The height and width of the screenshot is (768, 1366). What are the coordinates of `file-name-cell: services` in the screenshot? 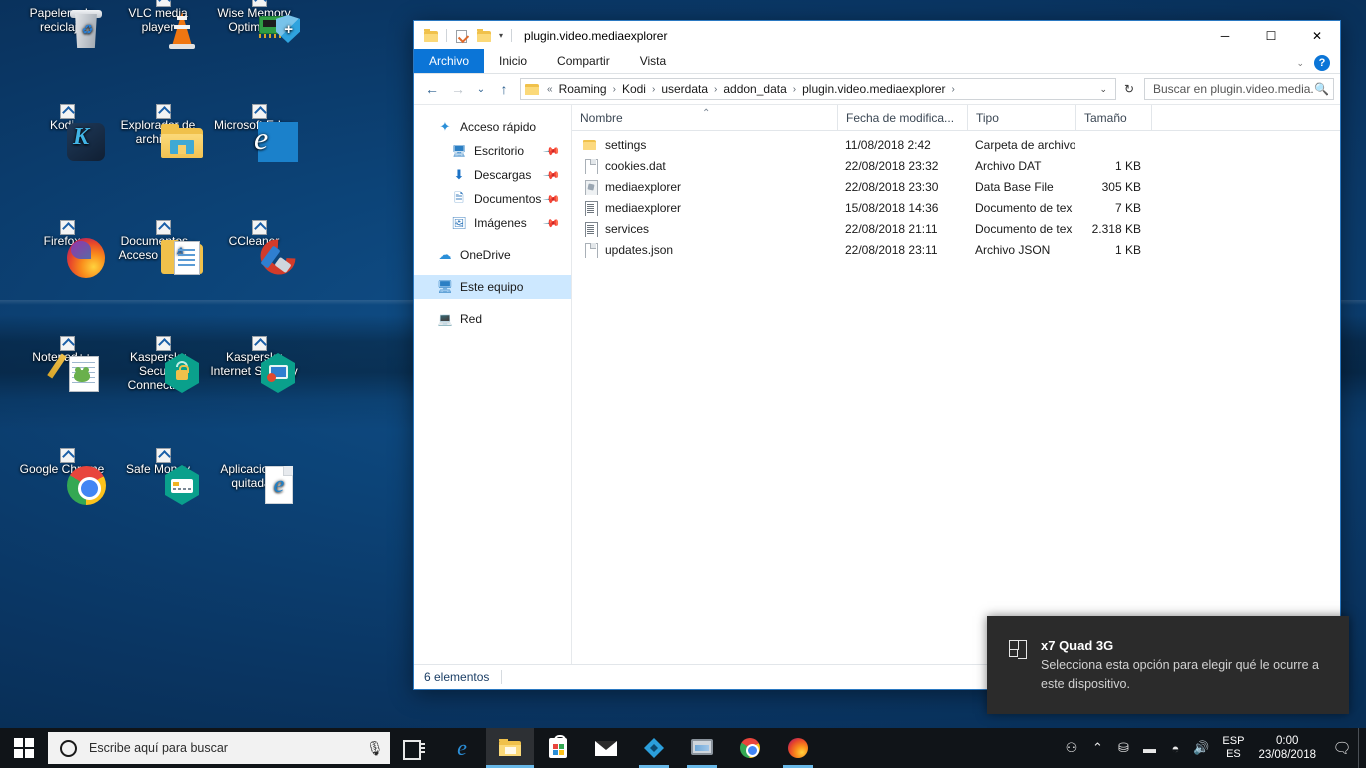 It's located at (704, 229).